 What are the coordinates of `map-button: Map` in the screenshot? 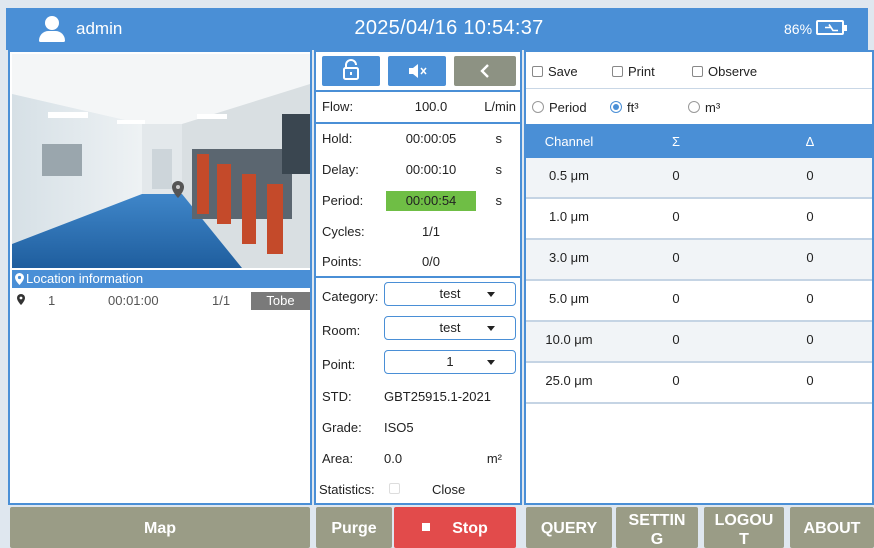 It's located at (160, 527).